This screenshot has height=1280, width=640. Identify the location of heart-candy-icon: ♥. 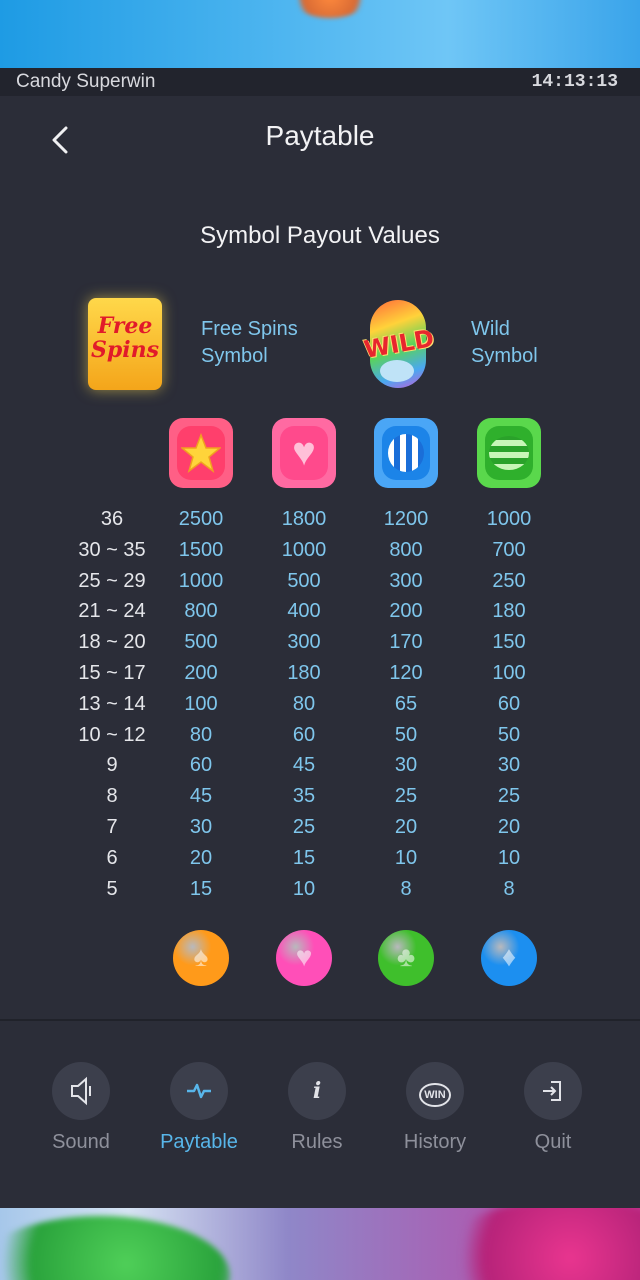
(304, 453).